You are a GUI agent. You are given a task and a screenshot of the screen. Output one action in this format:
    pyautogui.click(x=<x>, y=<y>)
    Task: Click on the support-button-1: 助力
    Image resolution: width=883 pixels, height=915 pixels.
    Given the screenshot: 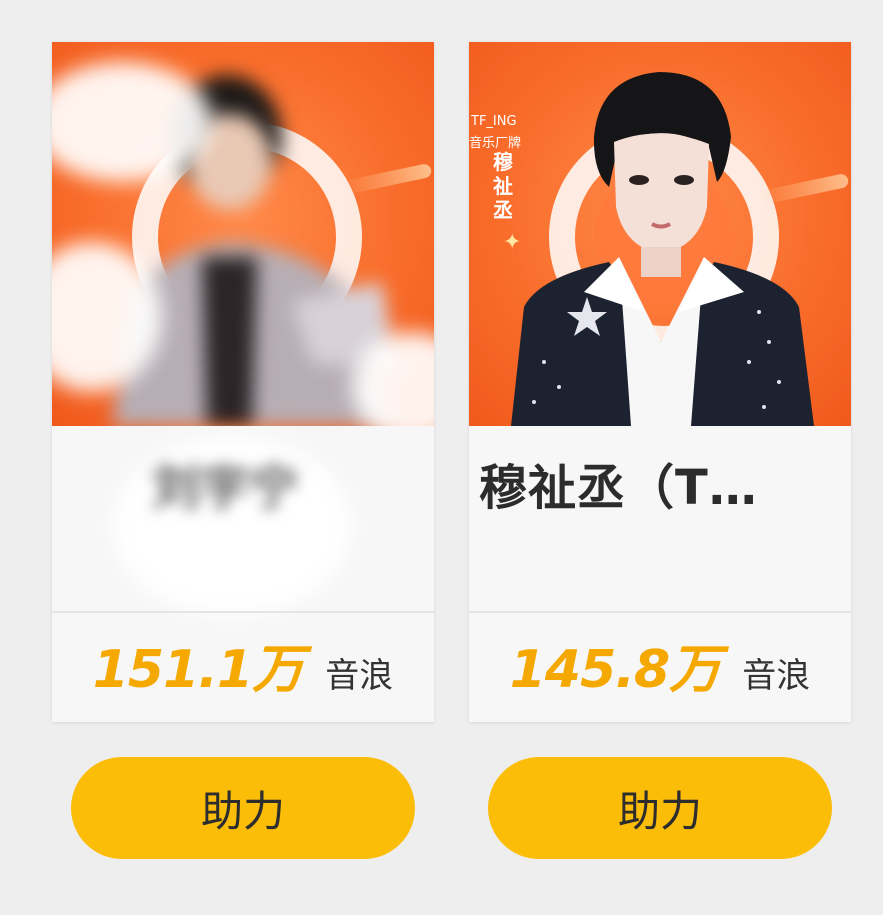 What is the action you would take?
    pyautogui.click(x=243, y=808)
    